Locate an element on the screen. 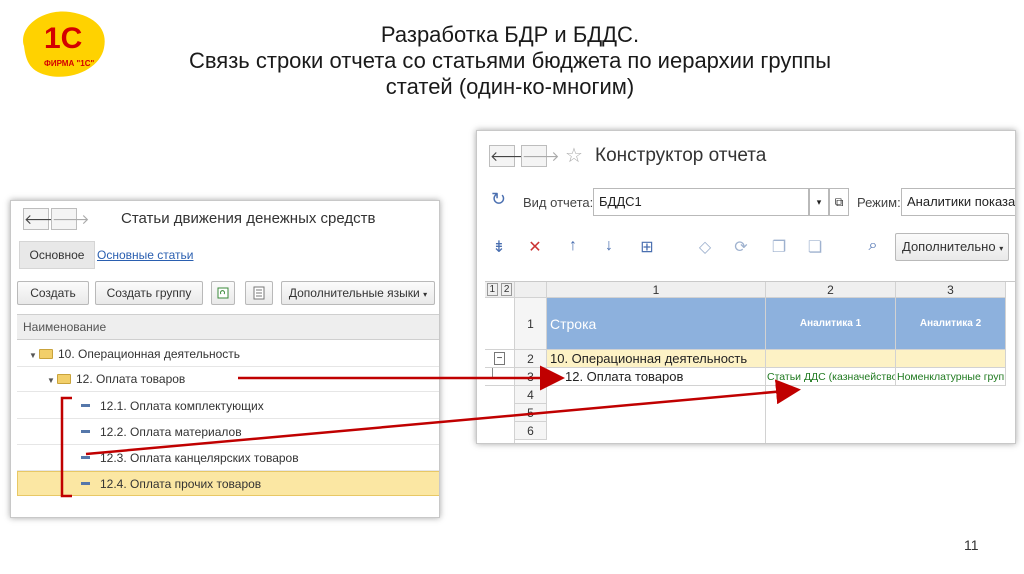  report-type-field: БДДС1 is located at coordinates (701, 202).